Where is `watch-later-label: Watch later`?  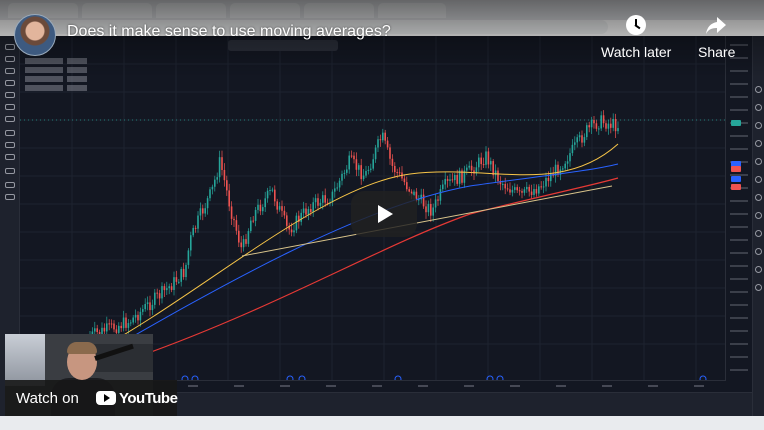 watch-later-label: Watch later is located at coordinates (636, 52).